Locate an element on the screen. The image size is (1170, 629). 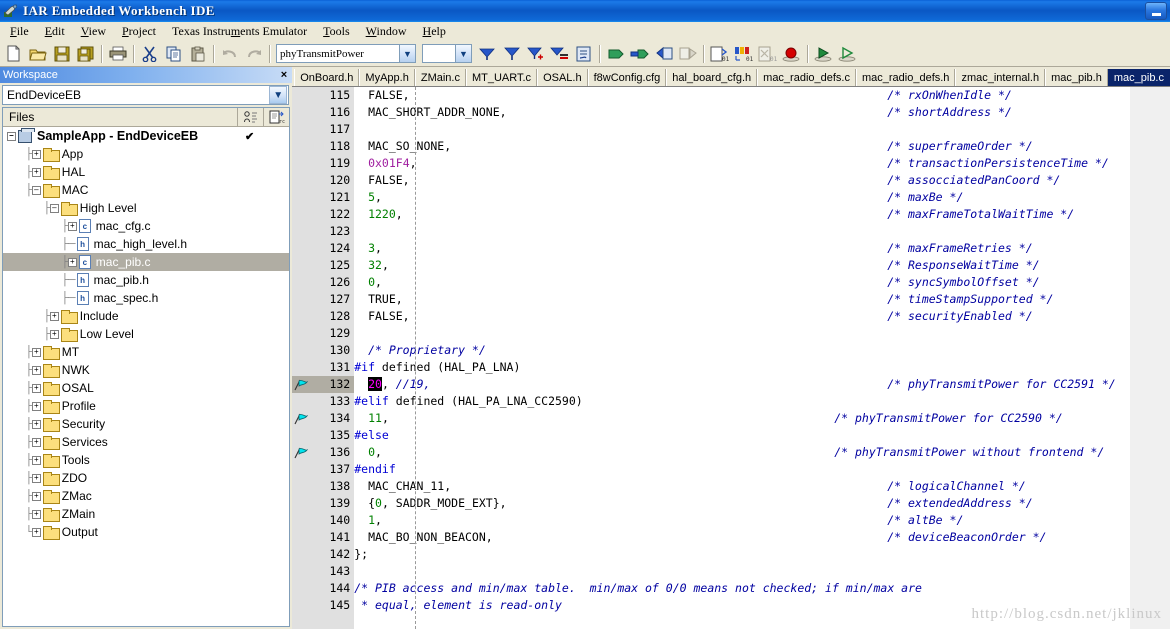
tree-item-mac: ├ – MAC is located at coordinates (146, 190).